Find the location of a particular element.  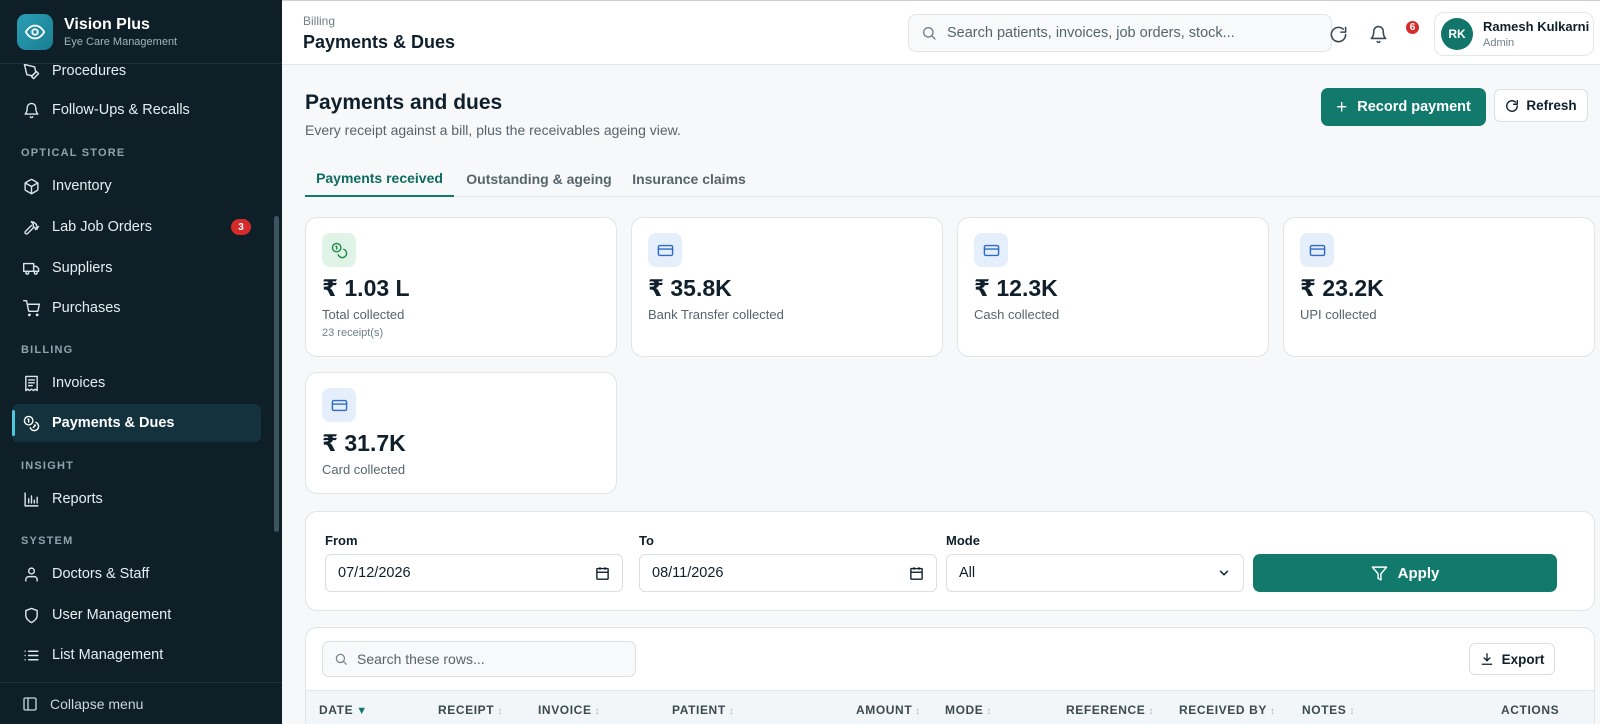

sidebar-section-billing: BILLING is located at coordinates (47, 350).